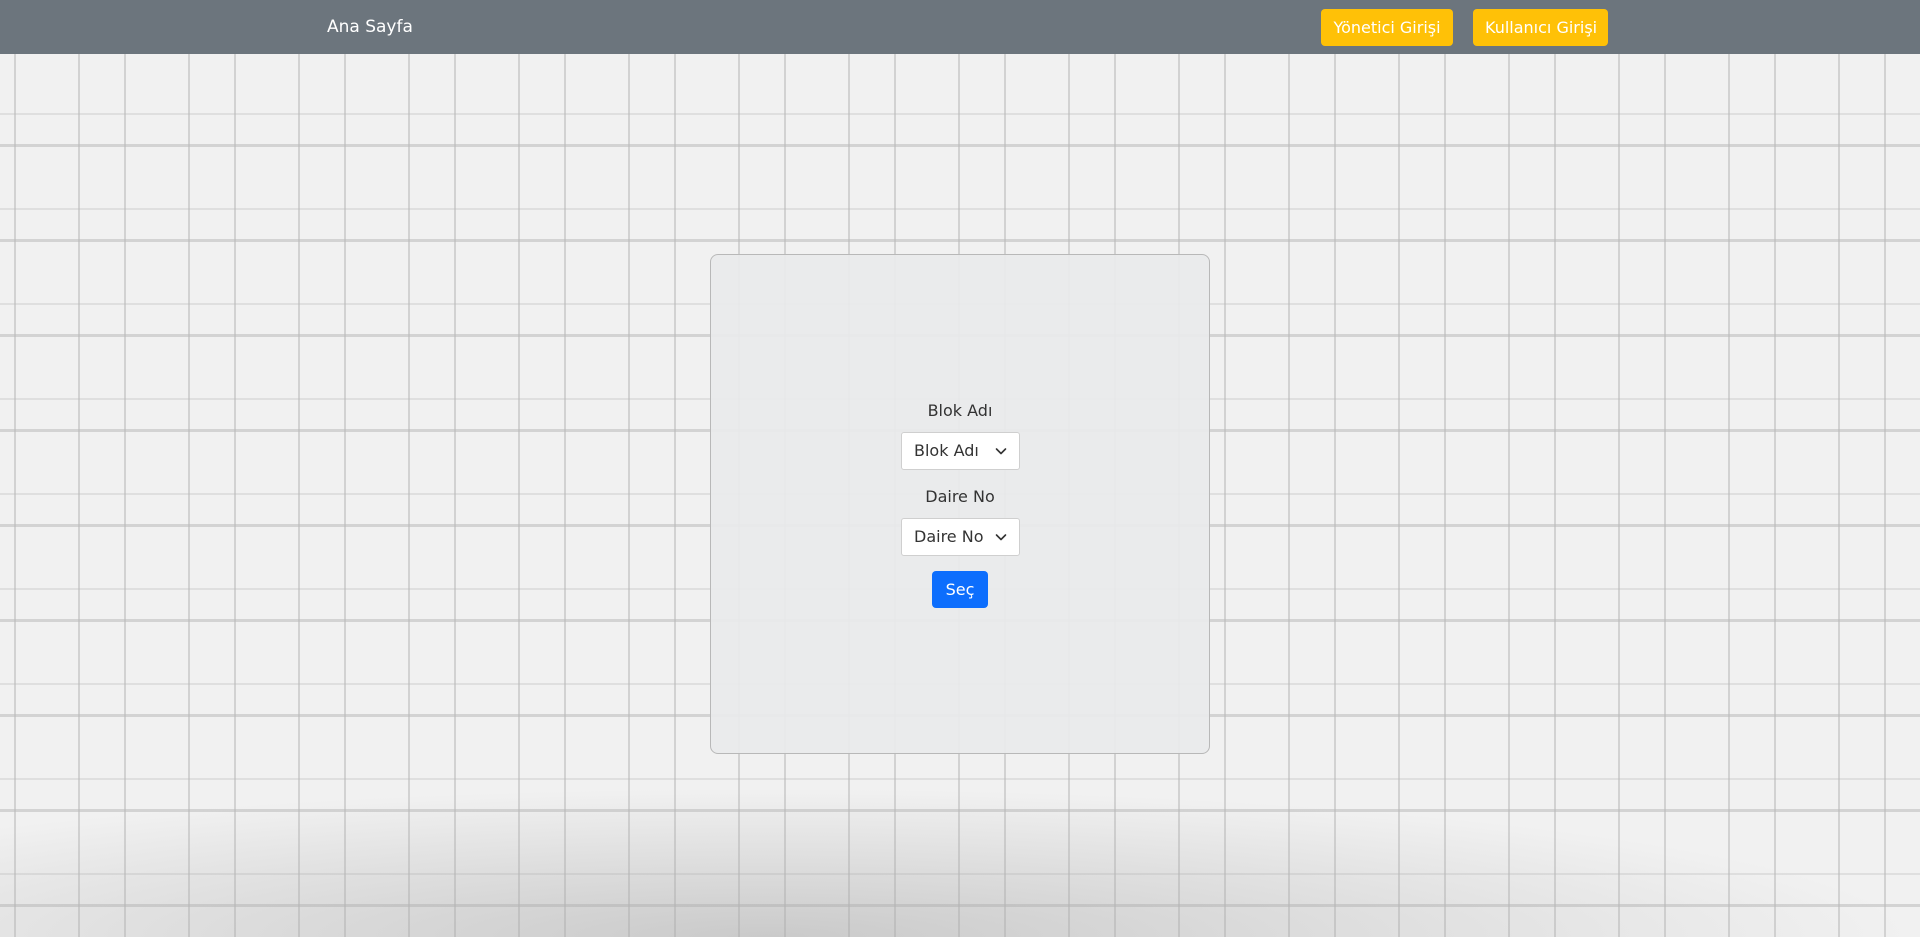 Image resolution: width=1920 pixels, height=937 pixels. Describe the element at coordinates (949, 536) in the screenshot. I see `flat-number-select-value: Daire No` at that location.